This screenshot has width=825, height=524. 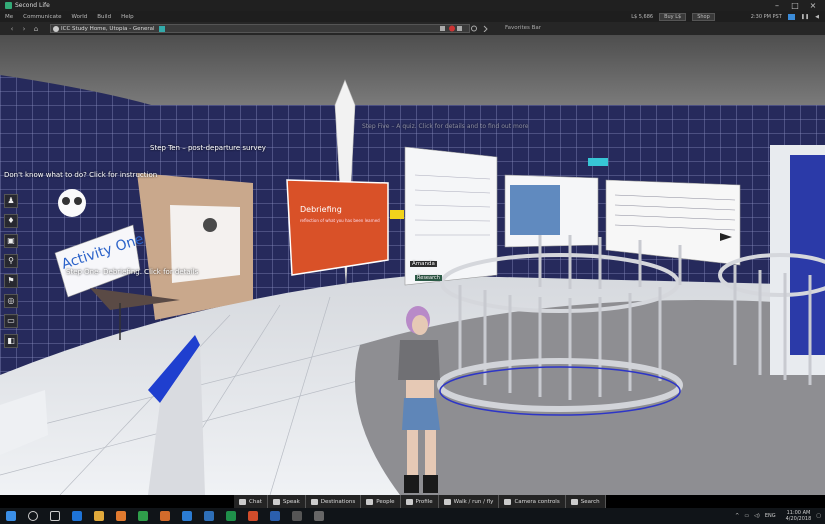 What do you see at coordinates (798, 519) in the screenshot?
I see `taskbar-date: 4/20/2018` at bounding box center [798, 519].